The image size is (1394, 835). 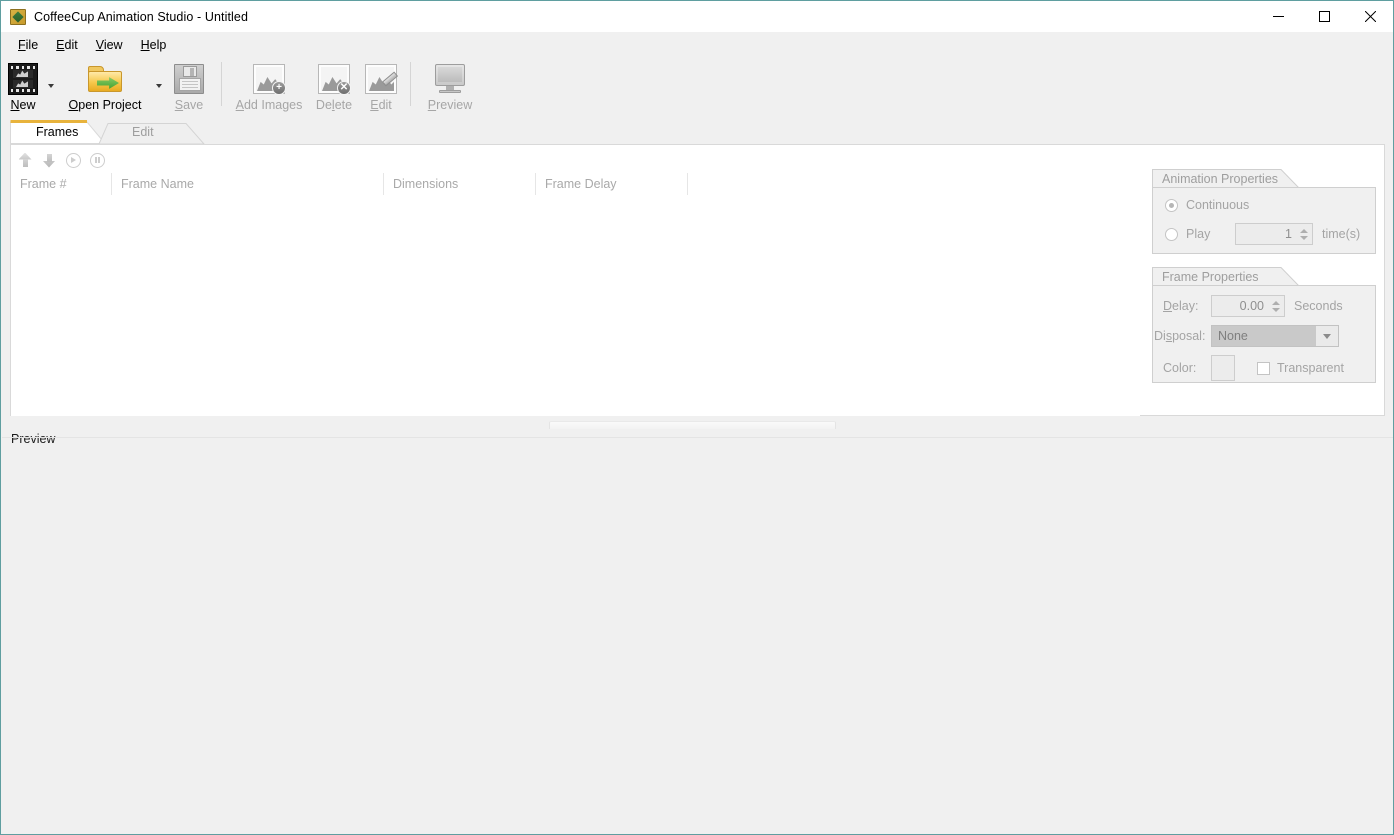 I want to click on monitor-icon, so click(x=450, y=79).